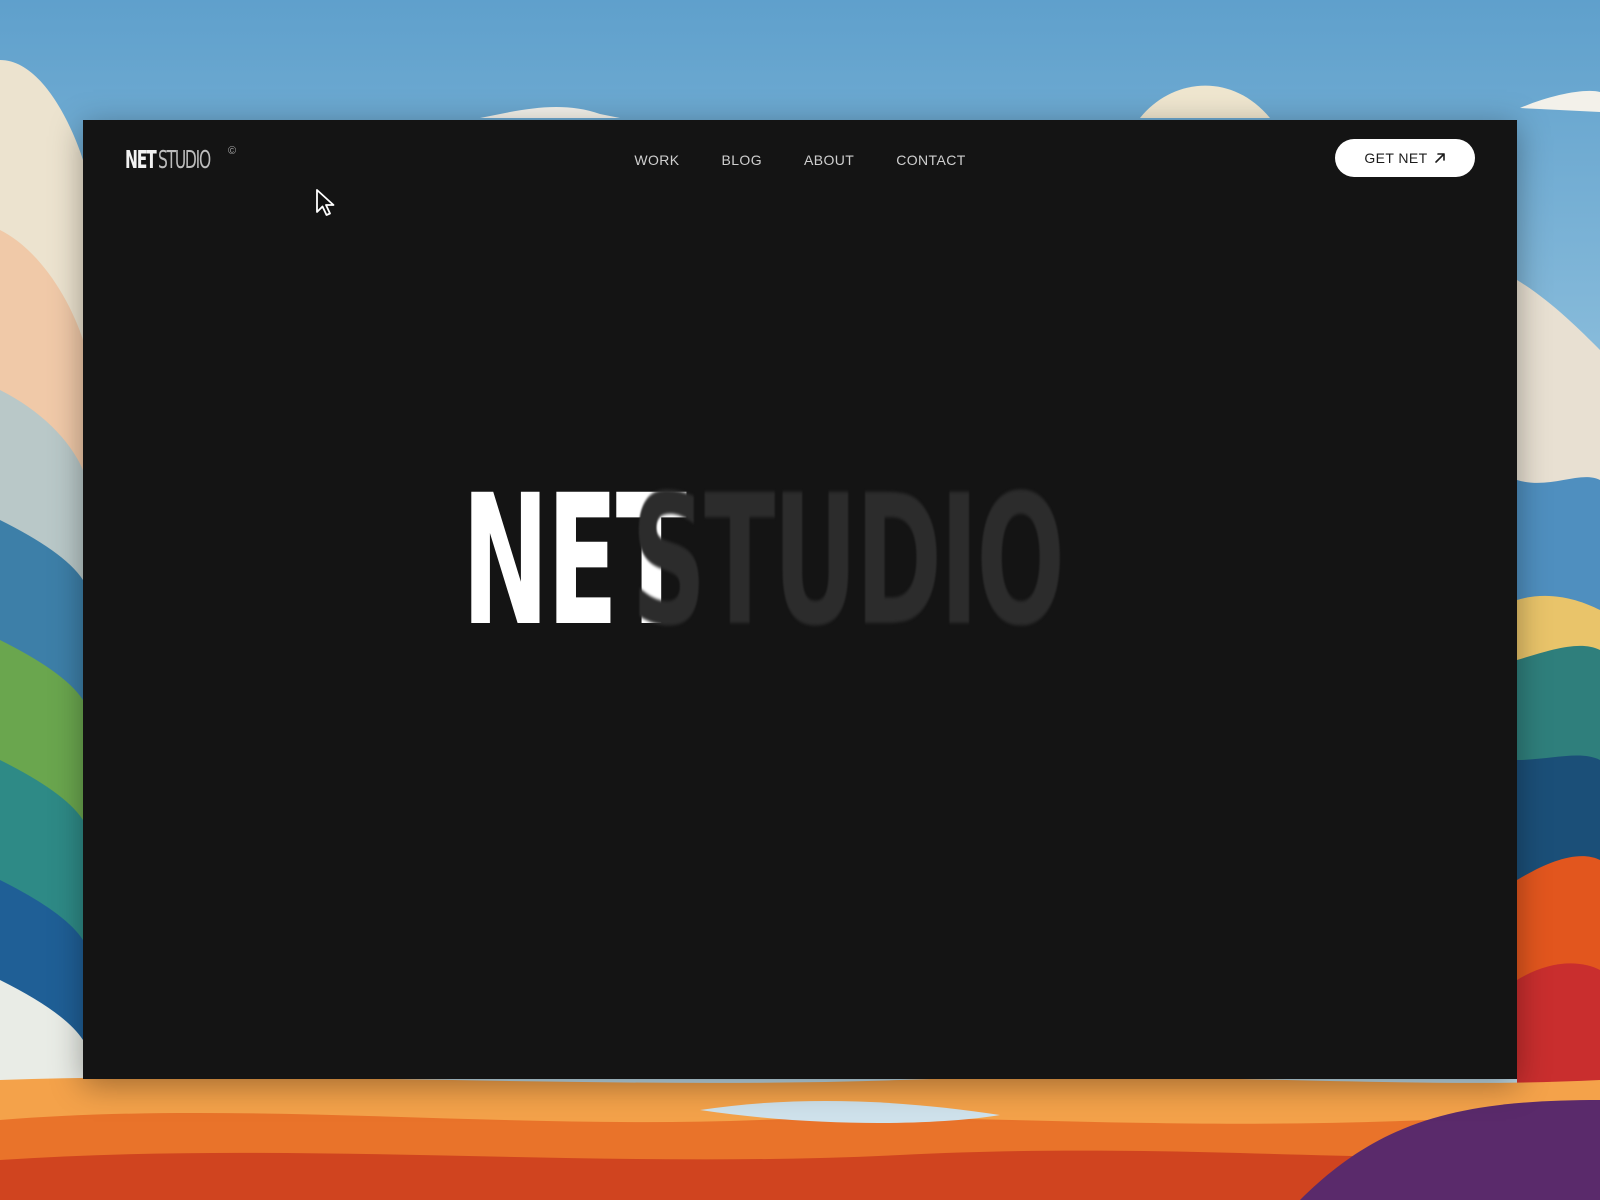 This screenshot has height=1200, width=1600. I want to click on hero-title: NET STUDIO, so click(800, 562).